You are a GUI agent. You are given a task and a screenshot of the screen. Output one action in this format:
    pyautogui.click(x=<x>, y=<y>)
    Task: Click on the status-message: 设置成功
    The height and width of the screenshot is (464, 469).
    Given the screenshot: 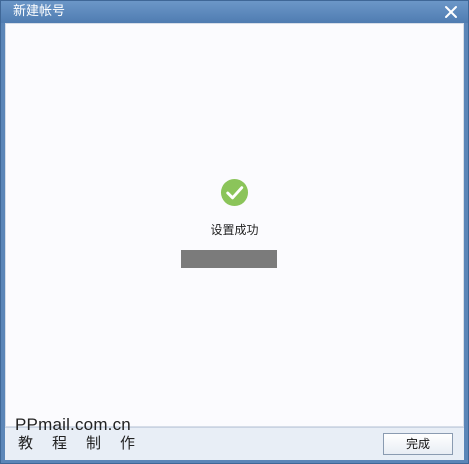 What is the action you would take?
    pyautogui.click(x=234, y=230)
    